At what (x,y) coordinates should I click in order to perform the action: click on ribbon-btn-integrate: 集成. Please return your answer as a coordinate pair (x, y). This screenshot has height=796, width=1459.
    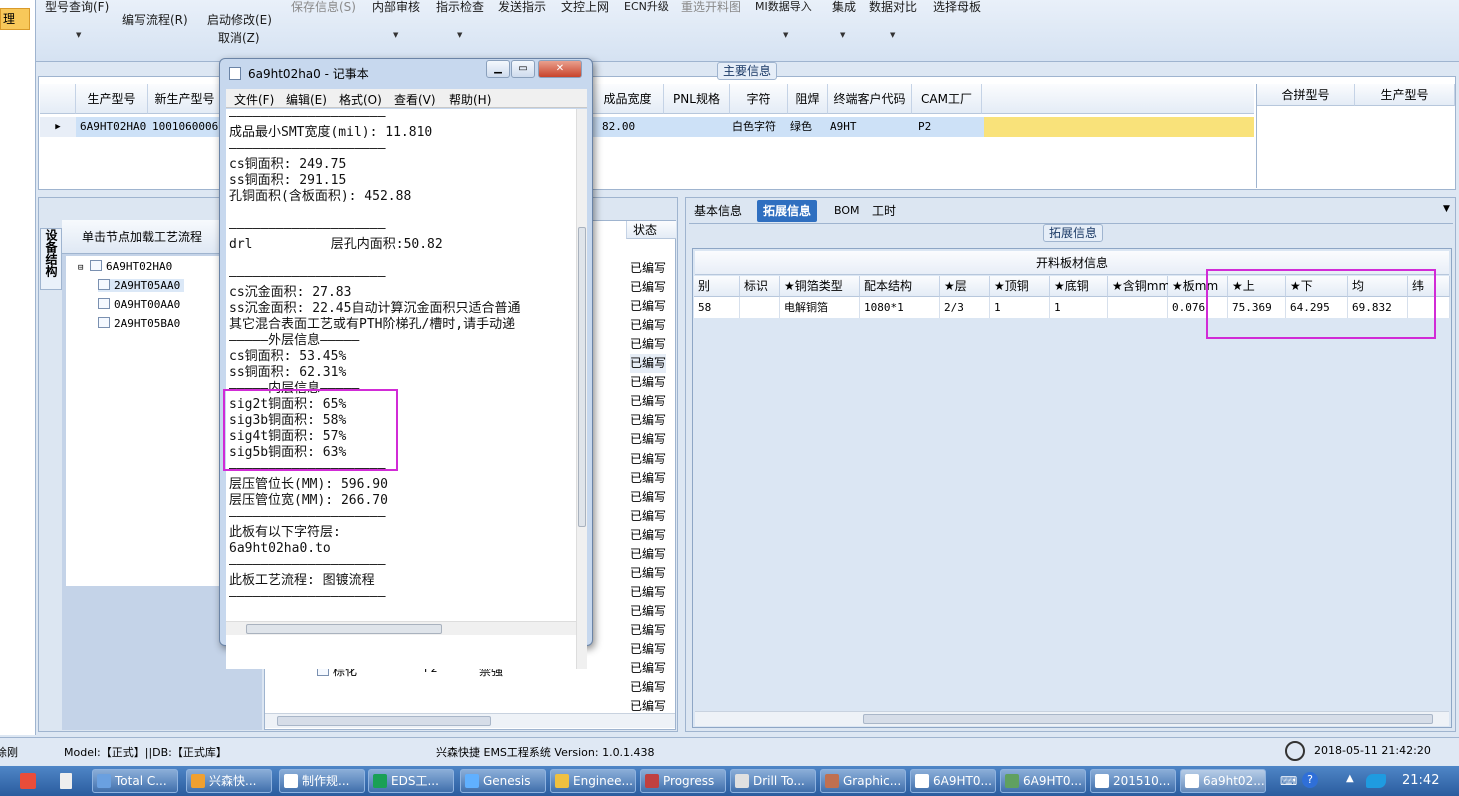
    Looking at the image, I should click on (844, 7).